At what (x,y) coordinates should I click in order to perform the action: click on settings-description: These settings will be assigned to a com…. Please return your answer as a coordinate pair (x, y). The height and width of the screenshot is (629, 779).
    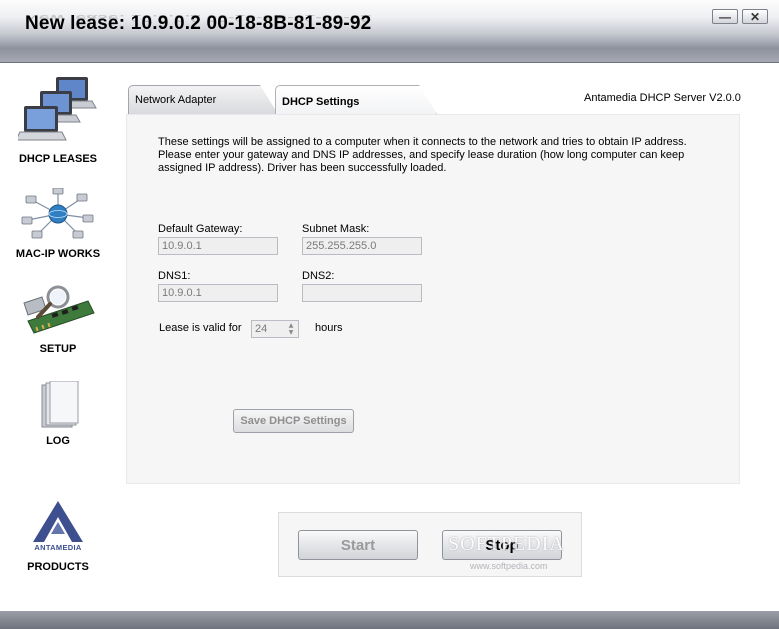
    Looking at the image, I should click on (422, 155).